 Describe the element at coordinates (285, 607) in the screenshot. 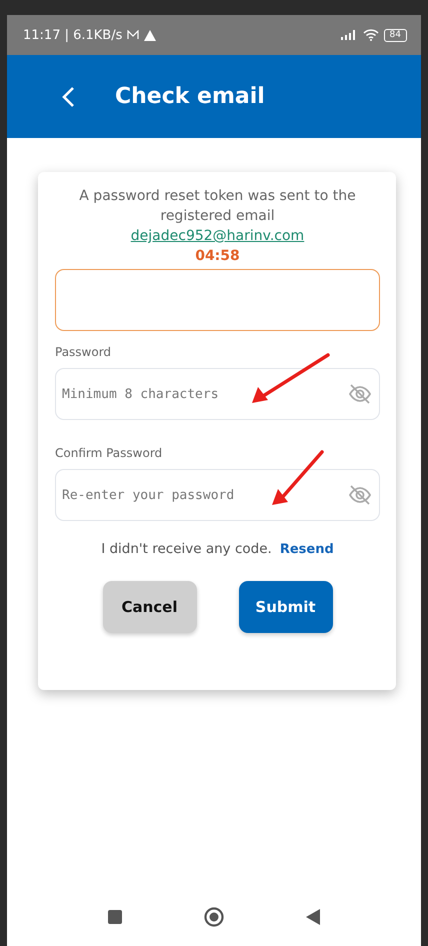

I see `submit-button: Submit` at that location.